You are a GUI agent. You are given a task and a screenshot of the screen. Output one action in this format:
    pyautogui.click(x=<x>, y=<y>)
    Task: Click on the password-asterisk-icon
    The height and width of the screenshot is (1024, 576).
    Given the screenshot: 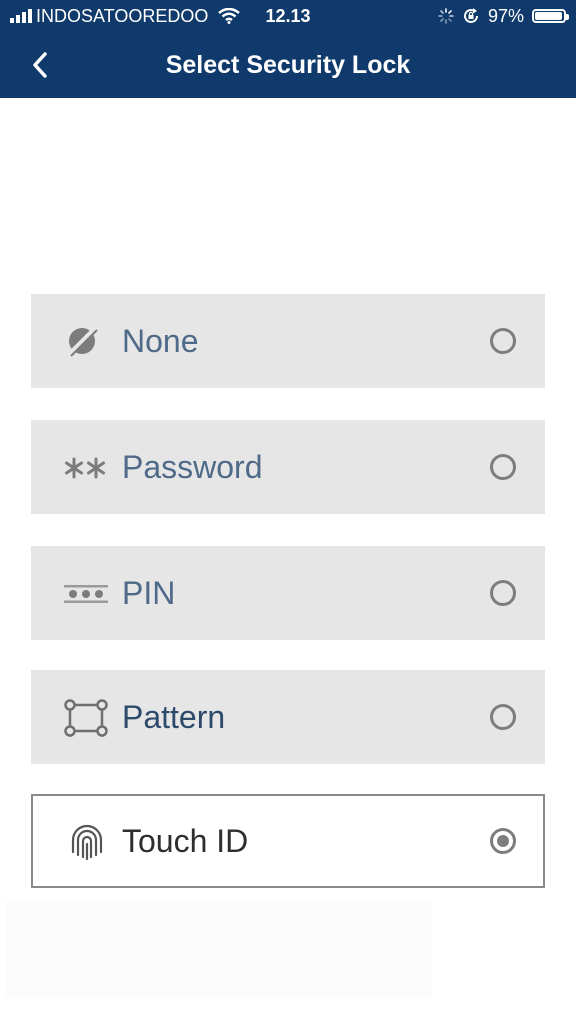 What is the action you would take?
    pyautogui.click(x=85, y=468)
    